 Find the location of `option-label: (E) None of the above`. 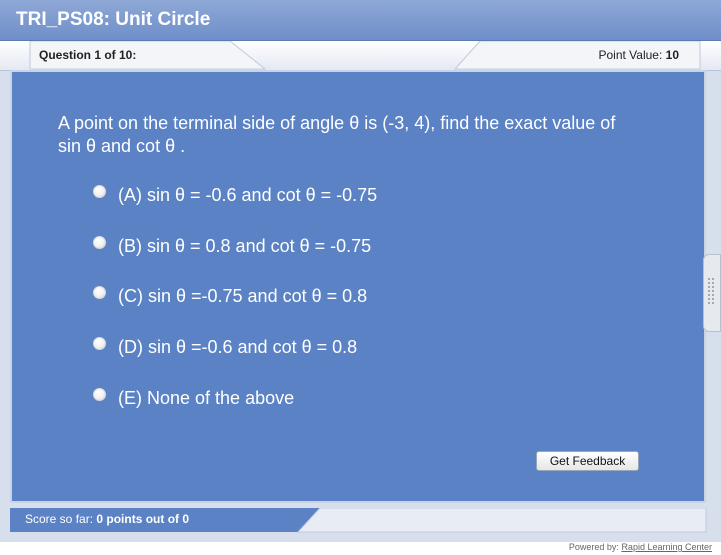

option-label: (E) None of the above is located at coordinates (206, 397).